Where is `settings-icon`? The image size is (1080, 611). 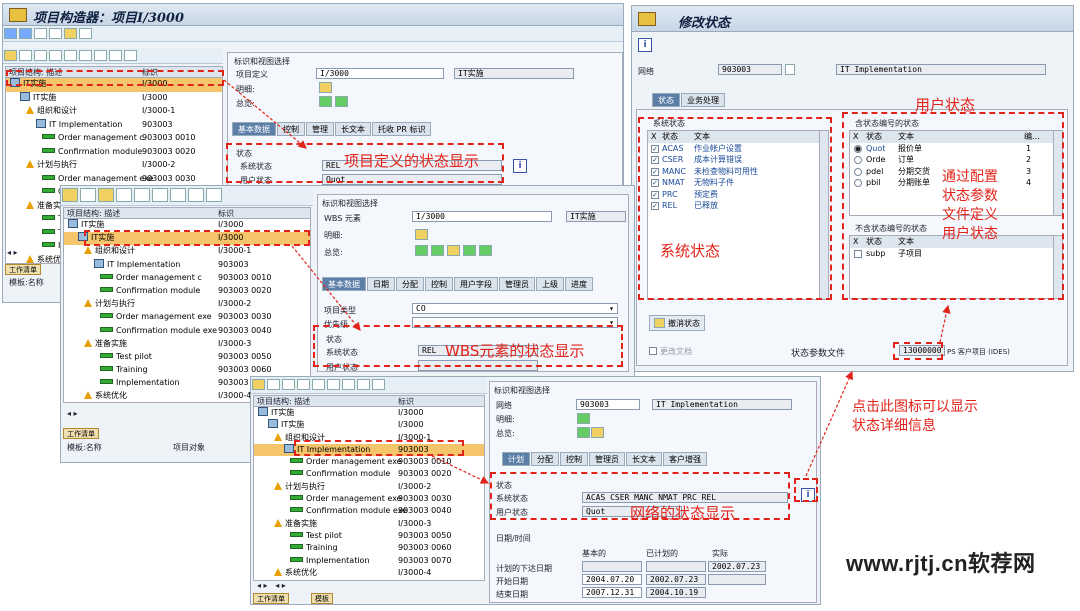 settings-icon is located at coordinates (70, 33).